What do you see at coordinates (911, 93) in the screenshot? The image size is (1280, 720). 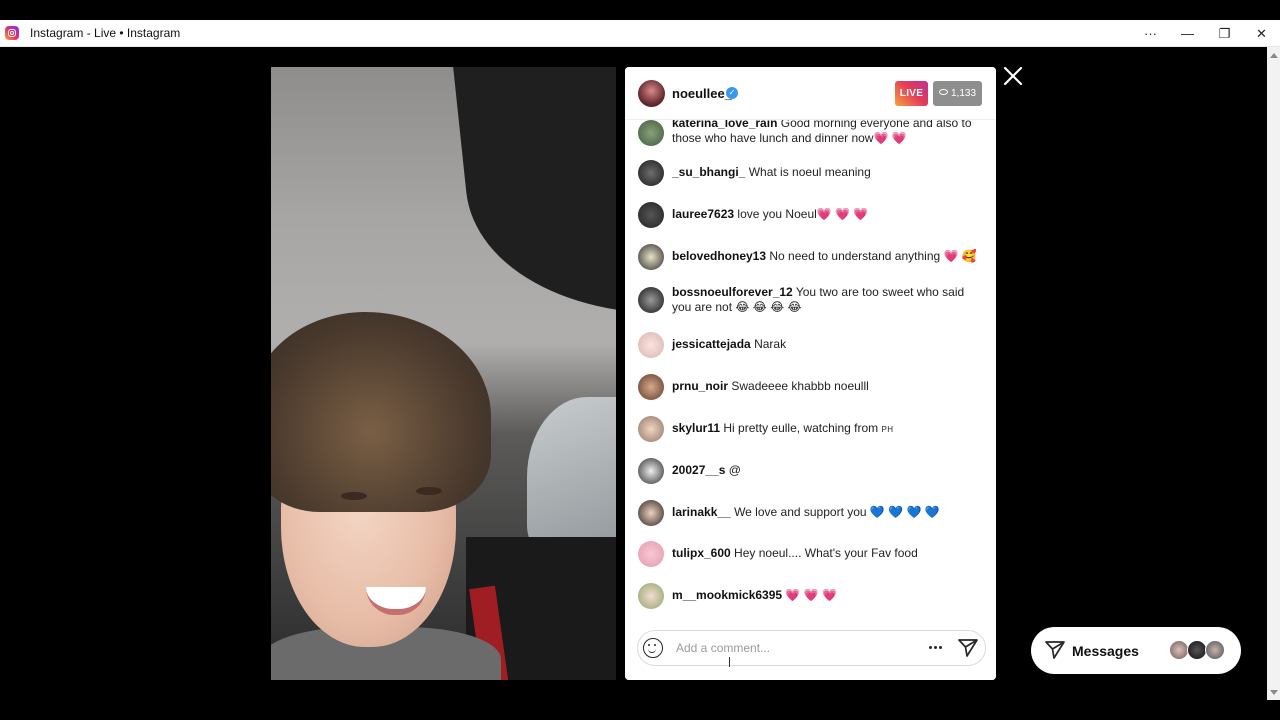 I see `live-badge: LIVE` at bounding box center [911, 93].